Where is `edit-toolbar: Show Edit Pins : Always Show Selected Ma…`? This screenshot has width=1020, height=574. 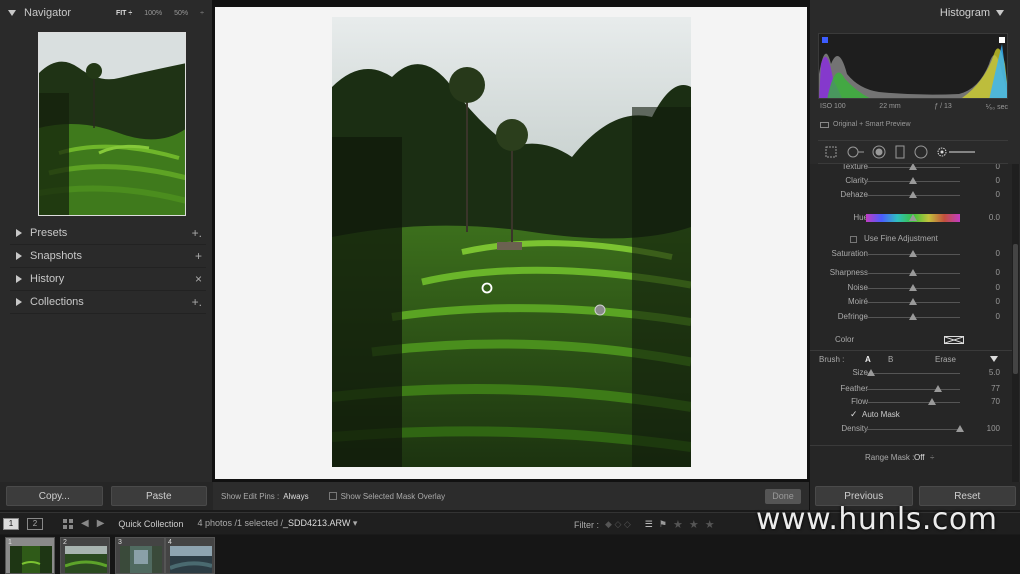
edit-toolbar: Show Edit Pins : Always Show Selected Ma… is located at coordinates (511, 496).